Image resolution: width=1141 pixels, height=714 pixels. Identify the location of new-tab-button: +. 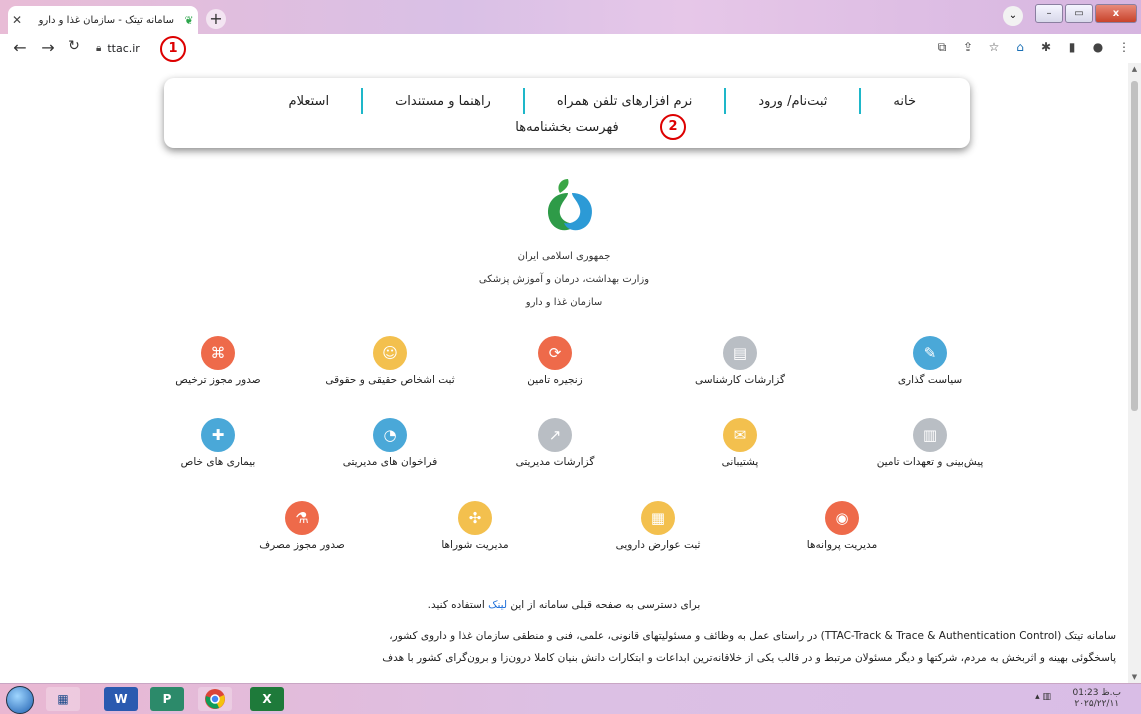
(216, 19).